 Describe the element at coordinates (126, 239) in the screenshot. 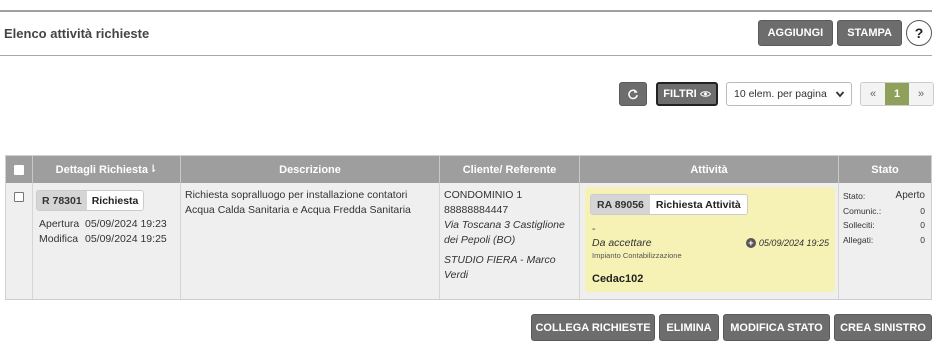

I see `modify-date: 05/09/2024 19:25` at that location.